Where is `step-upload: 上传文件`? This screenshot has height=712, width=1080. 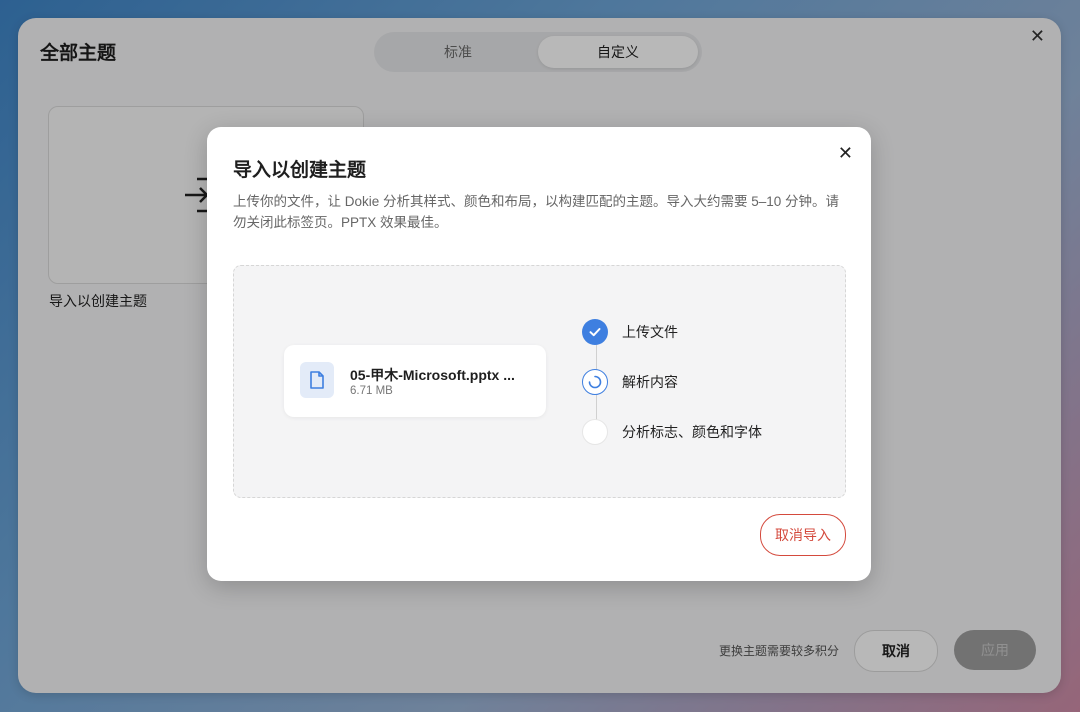
step-upload: 上传文件 is located at coordinates (630, 332).